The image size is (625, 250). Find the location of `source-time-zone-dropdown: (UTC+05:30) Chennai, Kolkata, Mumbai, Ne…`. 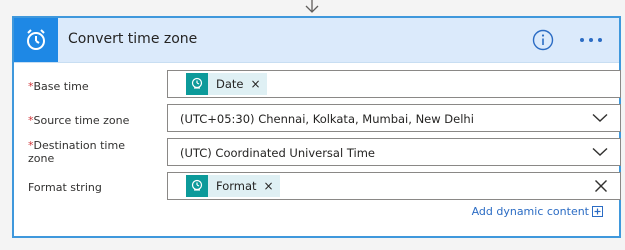

source-time-zone-dropdown: (UTC+05:30) Chennai, Kolkata, Mumbai, Ne… is located at coordinates (394, 118).